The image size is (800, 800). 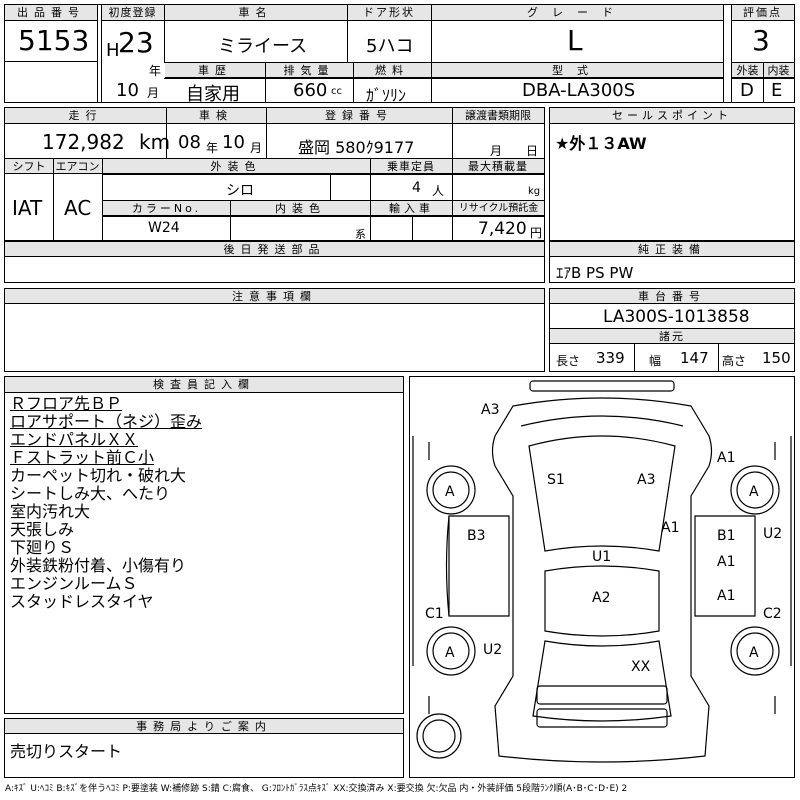 What do you see at coordinates (438, 191) in the screenshot?
I see `capacity-unit: 人` at bounding box center [438, 191].